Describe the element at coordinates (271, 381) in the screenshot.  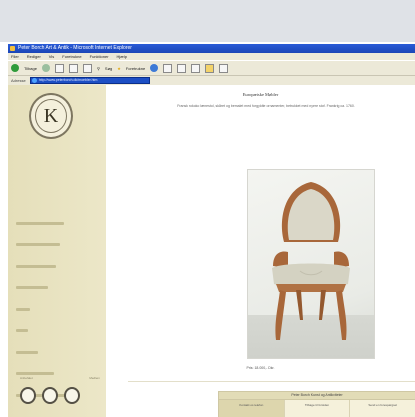
I see `divider` at that location.